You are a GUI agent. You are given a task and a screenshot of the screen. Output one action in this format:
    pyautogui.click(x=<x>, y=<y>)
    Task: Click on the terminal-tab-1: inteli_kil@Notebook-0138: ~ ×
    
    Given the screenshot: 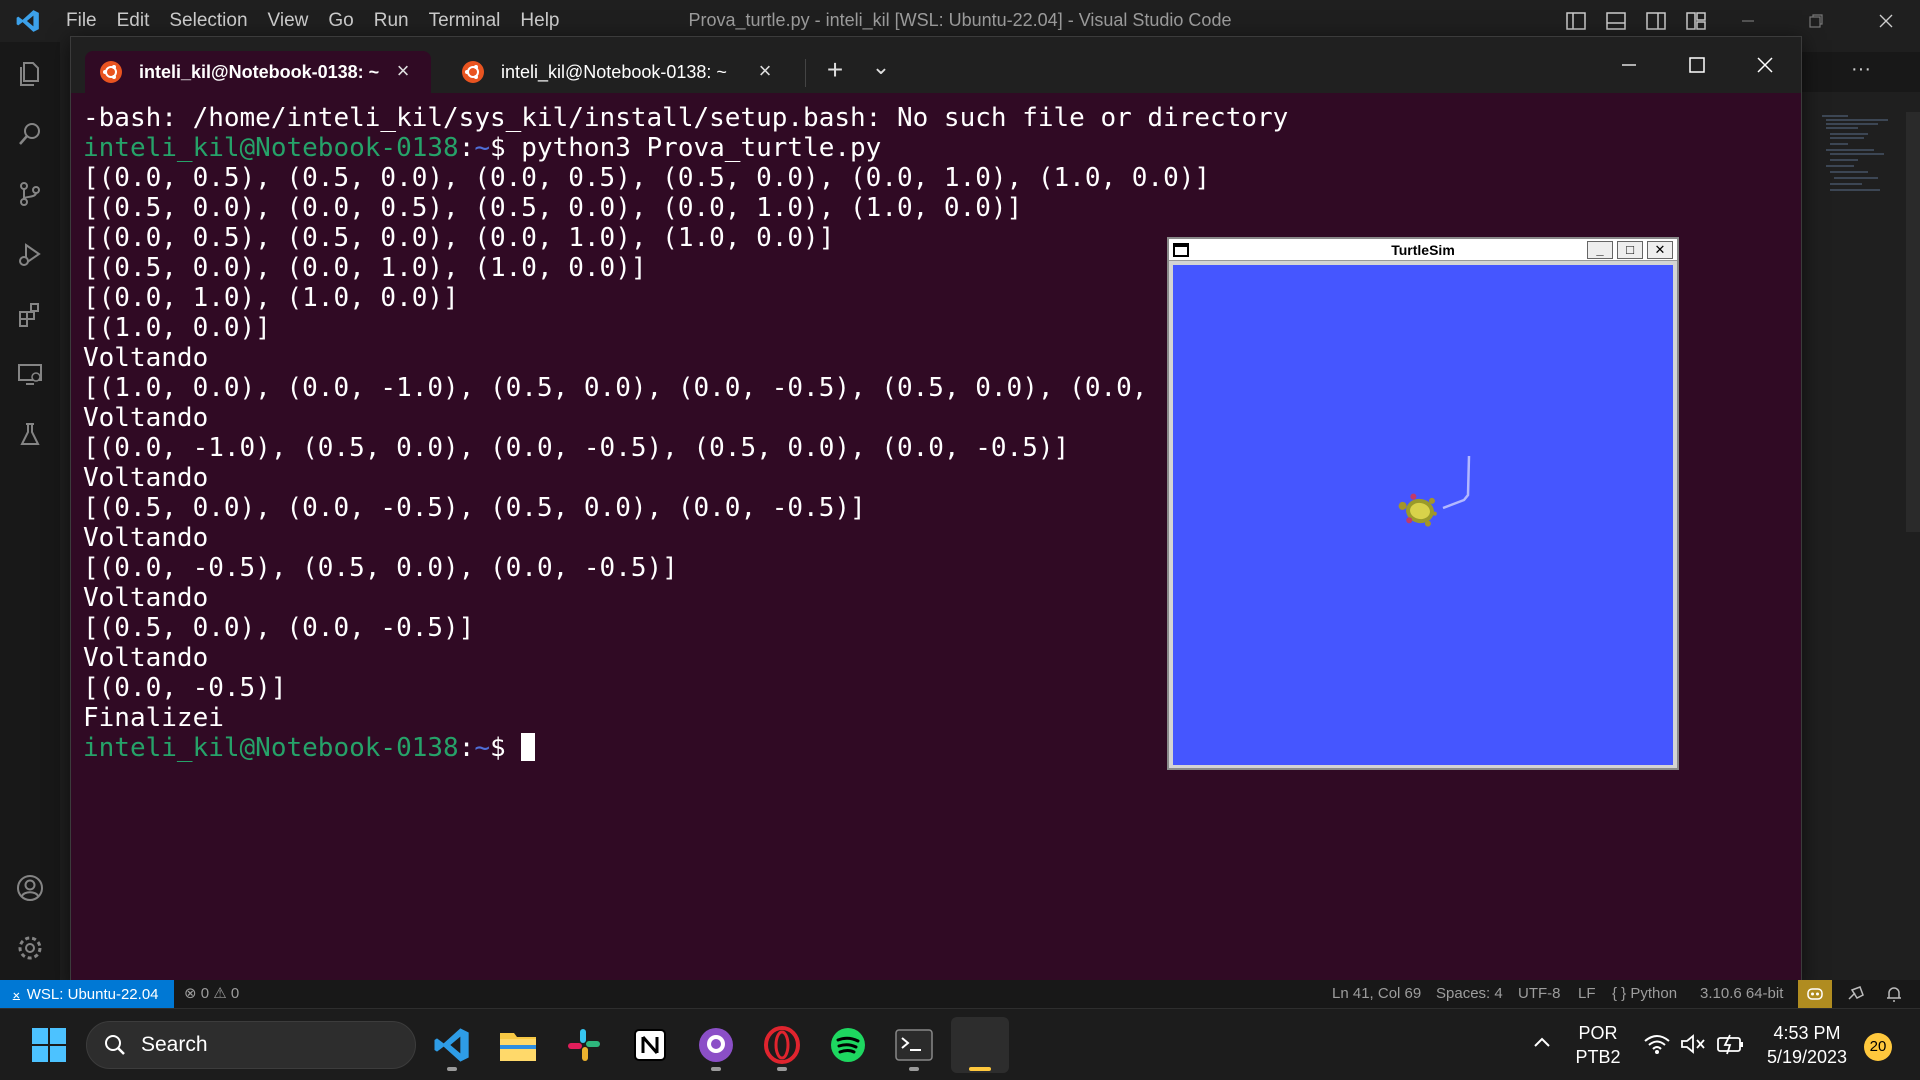 What is the action you would take?
    pyautogui.click(x=258, y=72)
    